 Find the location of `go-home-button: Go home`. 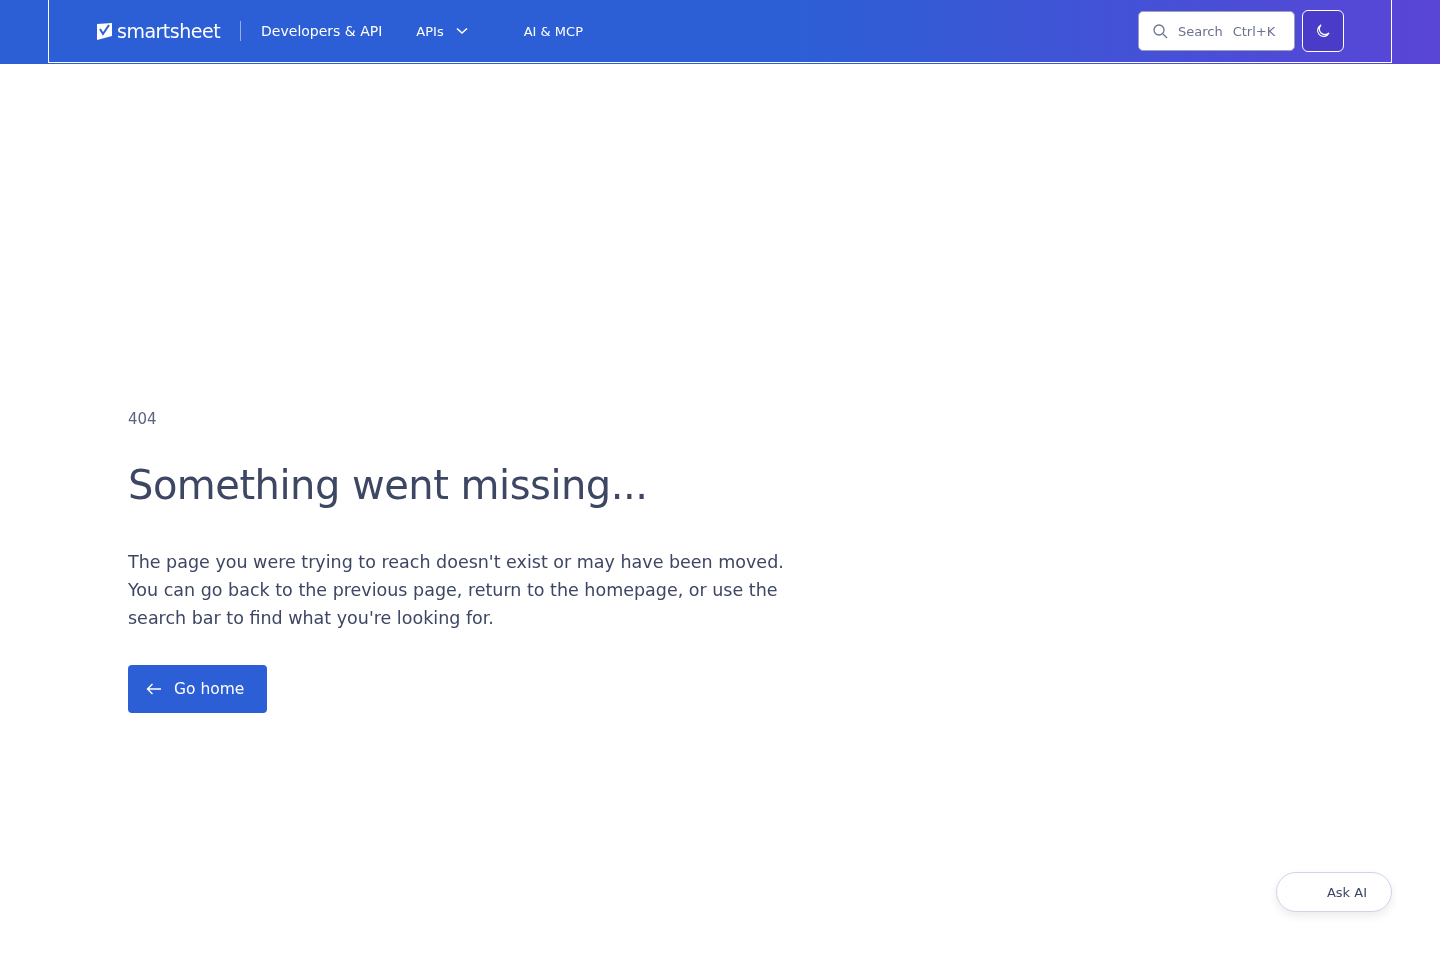

go-home-button: Go home is located at coordinates (198, 689).